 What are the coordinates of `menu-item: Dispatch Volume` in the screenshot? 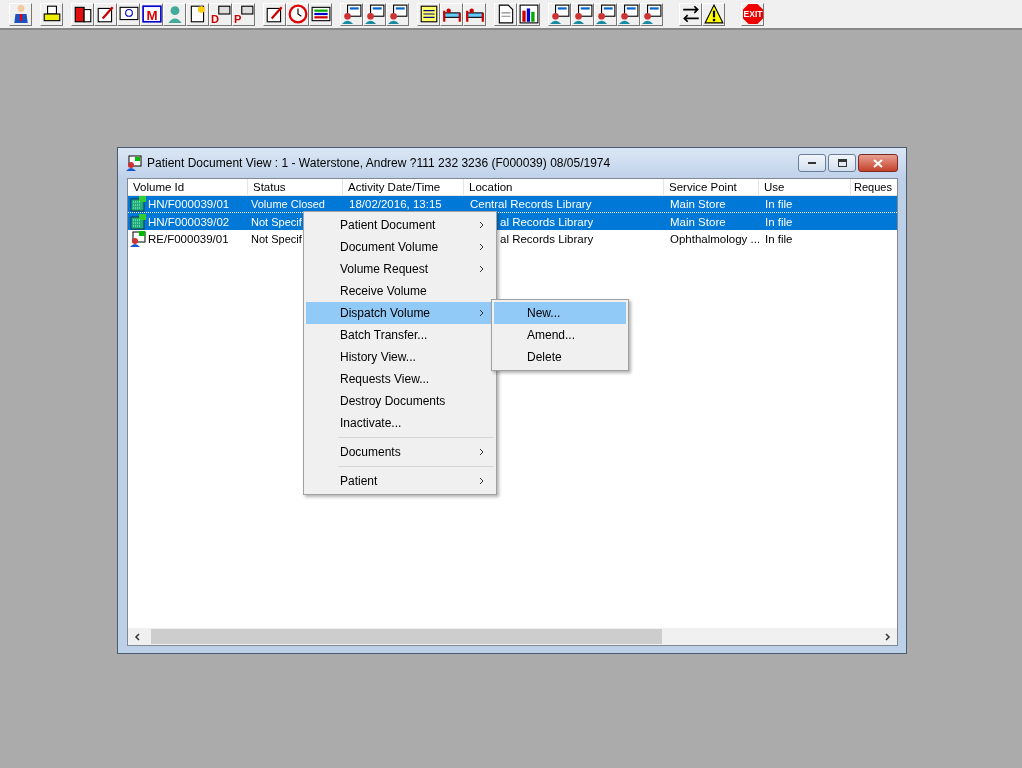 It's located at (400, 313).